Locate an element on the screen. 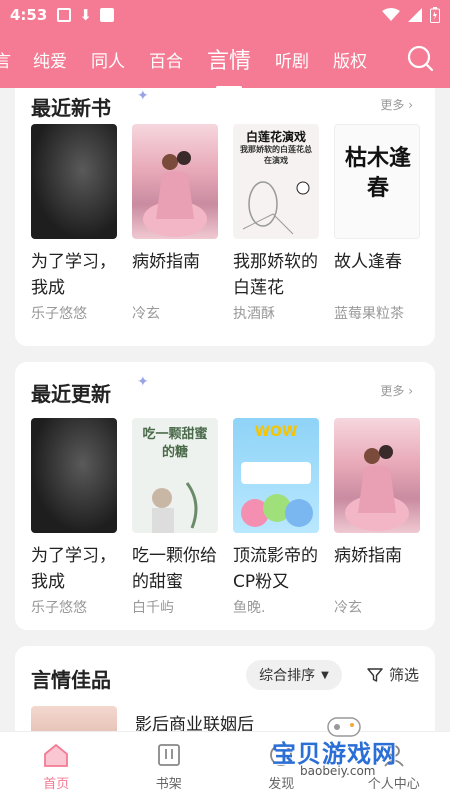 This screenshot has height=800, width=450. nav-bookshelf: 书架 is located at coordinates (169, 766).